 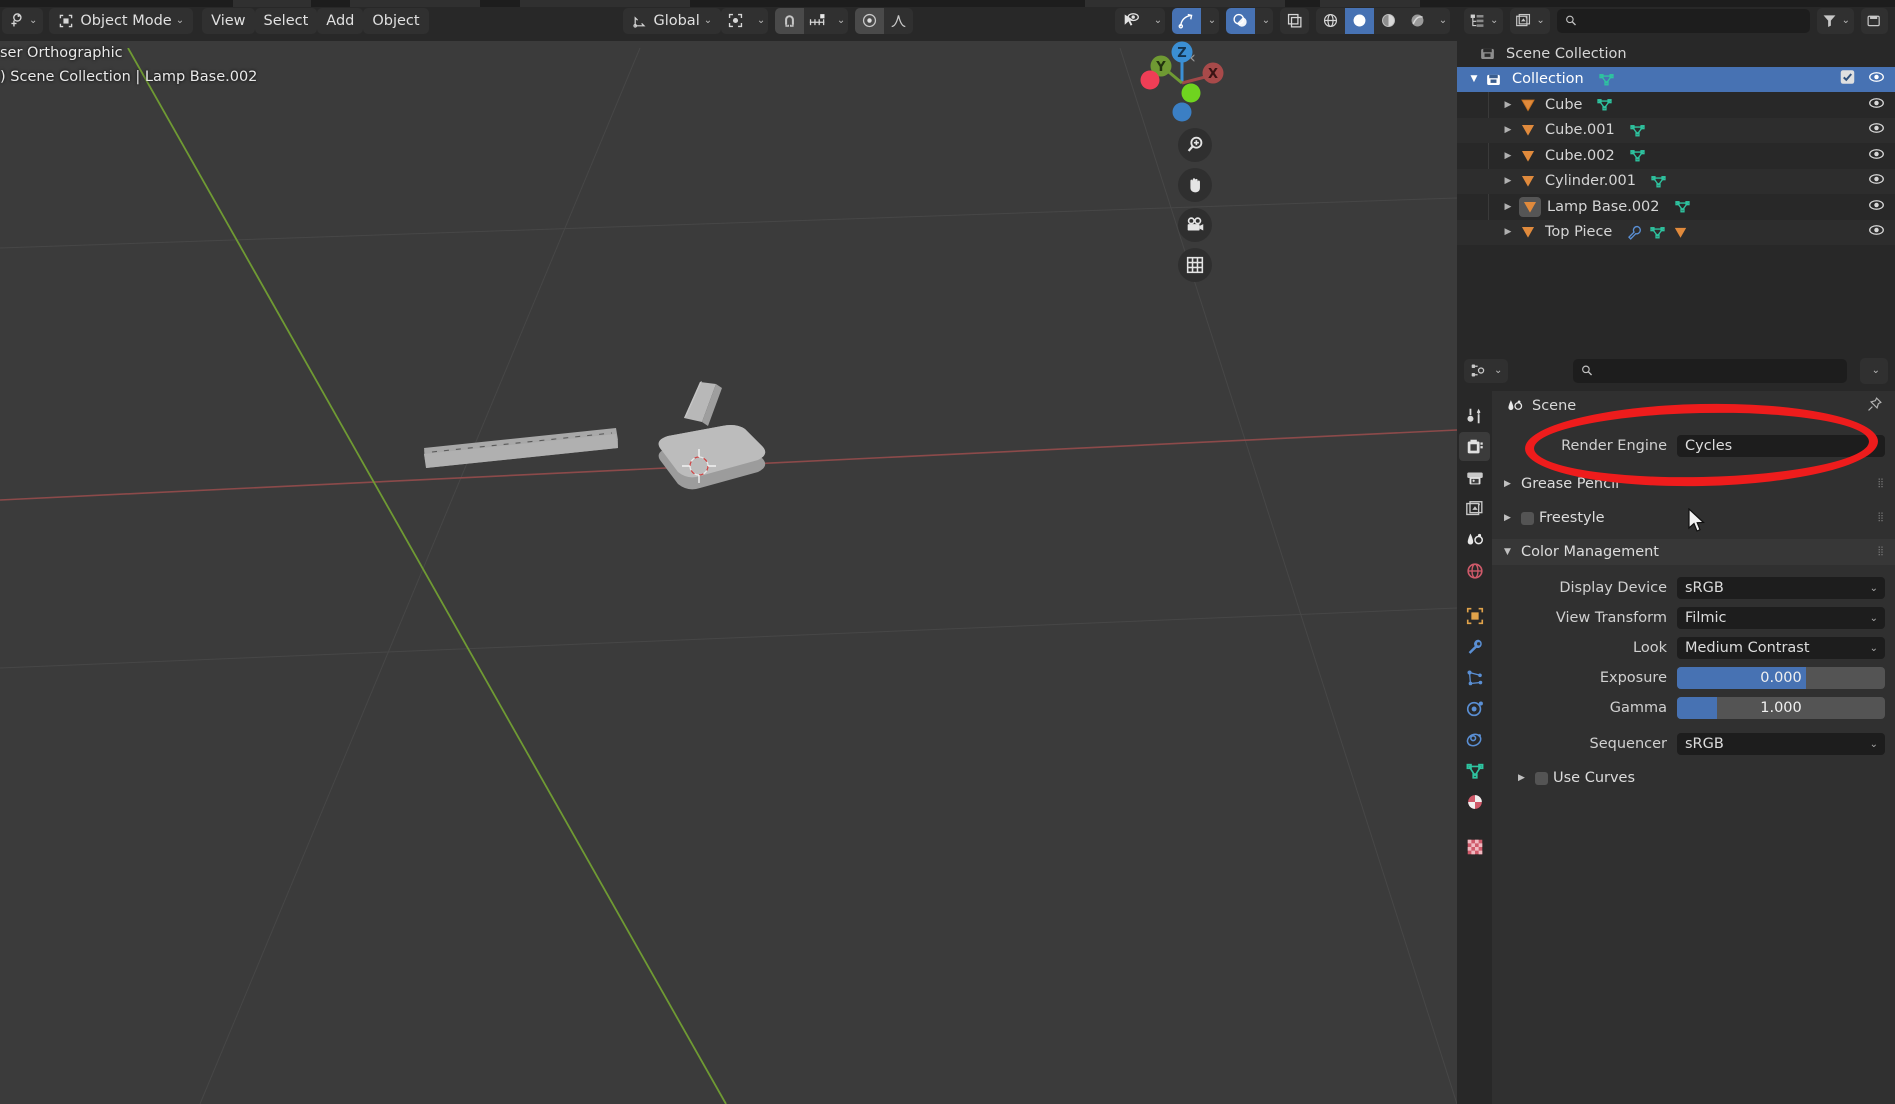 I want to click on tab-world, so click(x=1474, y=570).